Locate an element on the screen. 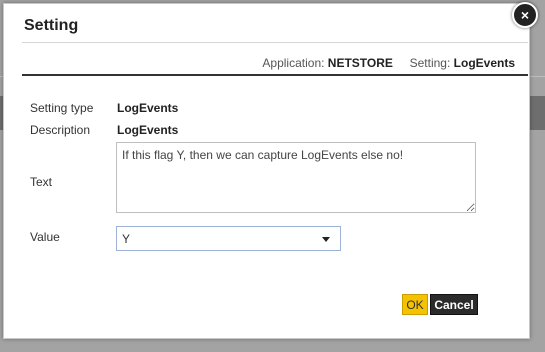 This screenshot has width=545, height=352. title-divider is located at coordinates (275, 42).